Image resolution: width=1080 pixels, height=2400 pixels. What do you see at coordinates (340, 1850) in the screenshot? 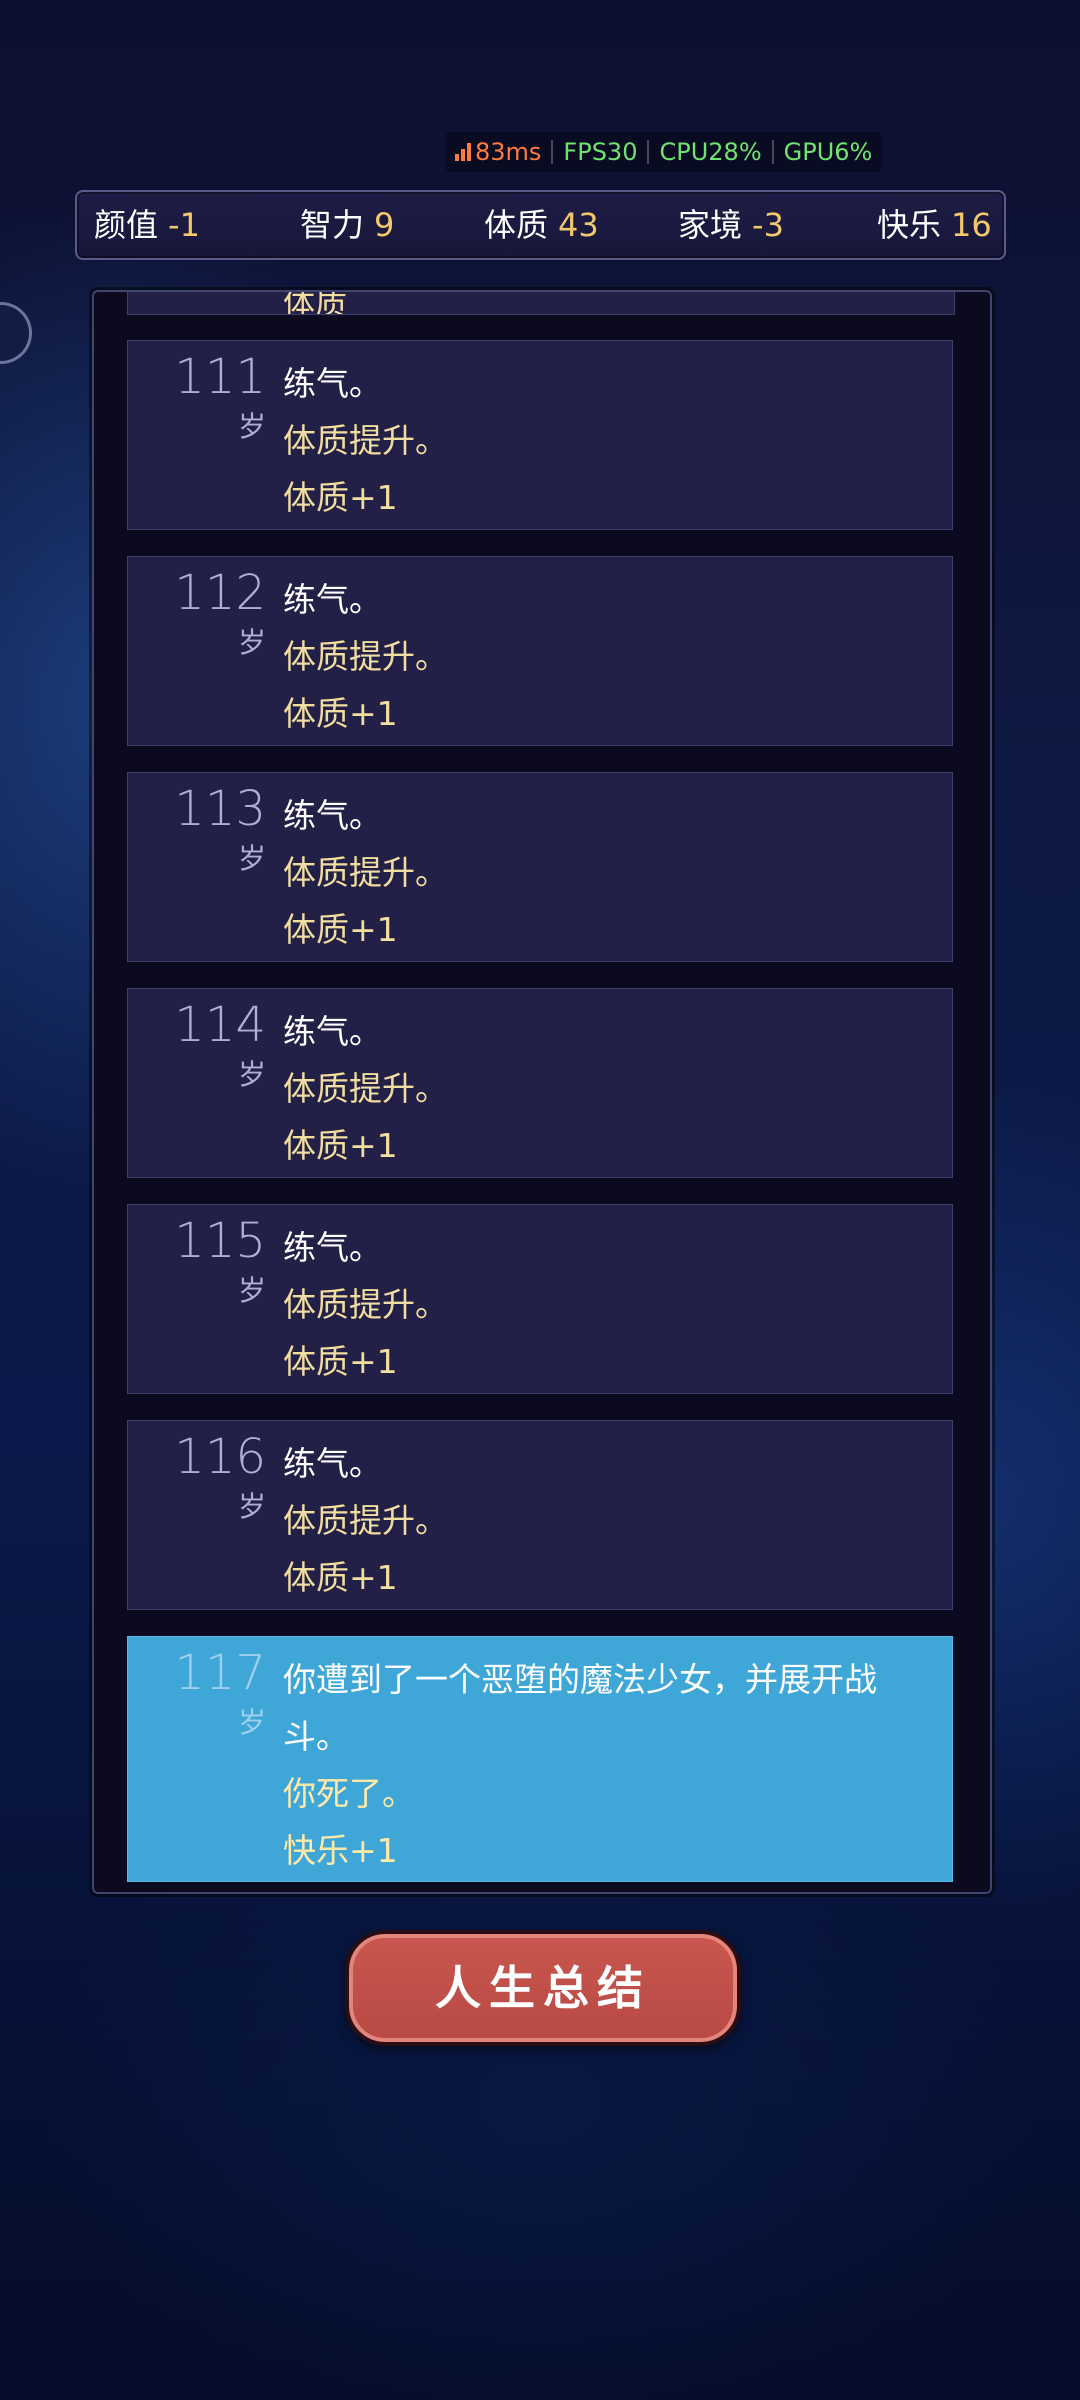
I see `event-stat-change: 快乐+1` at bounding box center [340, 1850].